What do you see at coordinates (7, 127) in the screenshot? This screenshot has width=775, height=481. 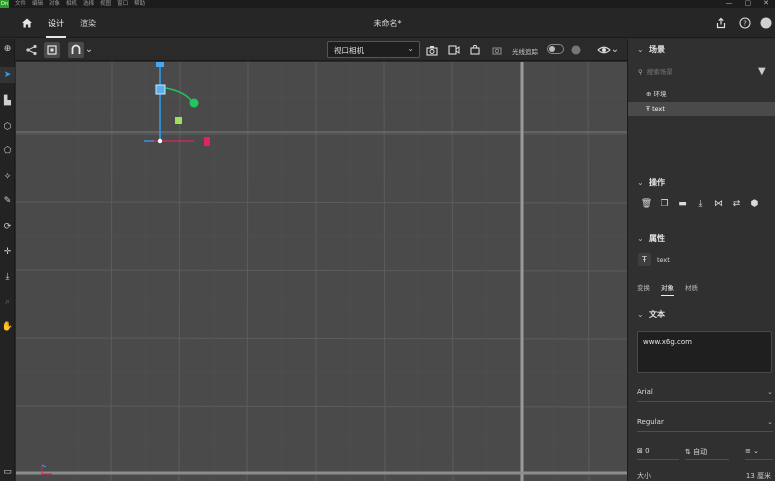 I see `cube-tool-icon: ⬡` at bounding box center [7, 127].